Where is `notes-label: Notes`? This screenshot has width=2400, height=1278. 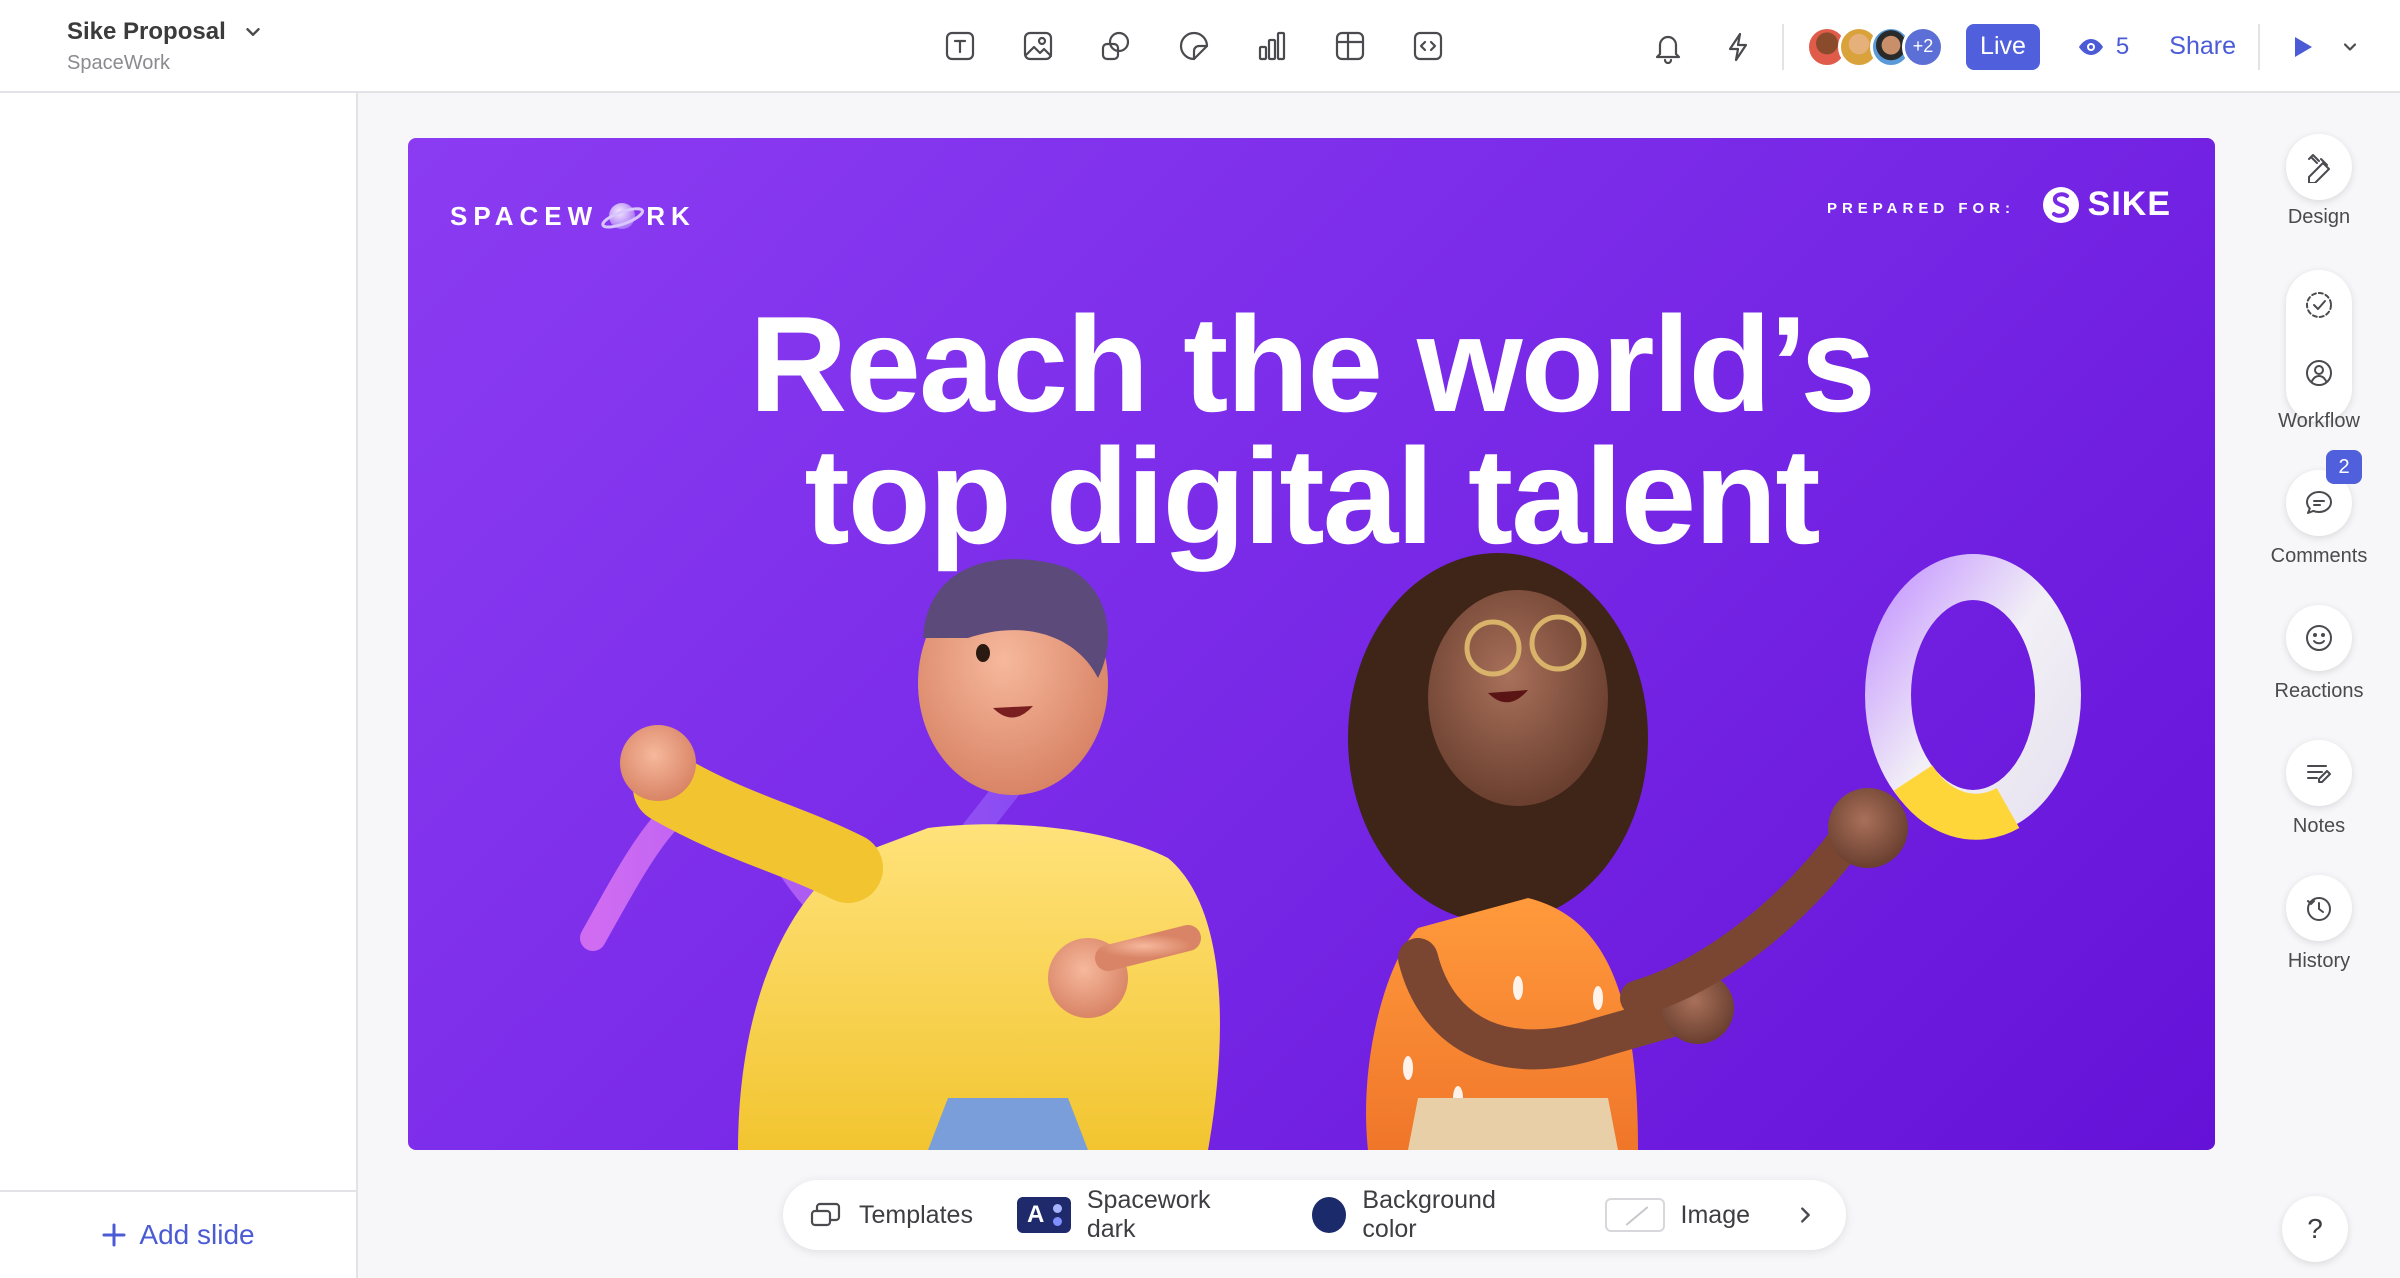
notes-label: Notes is located at coordinates (2319, 826).